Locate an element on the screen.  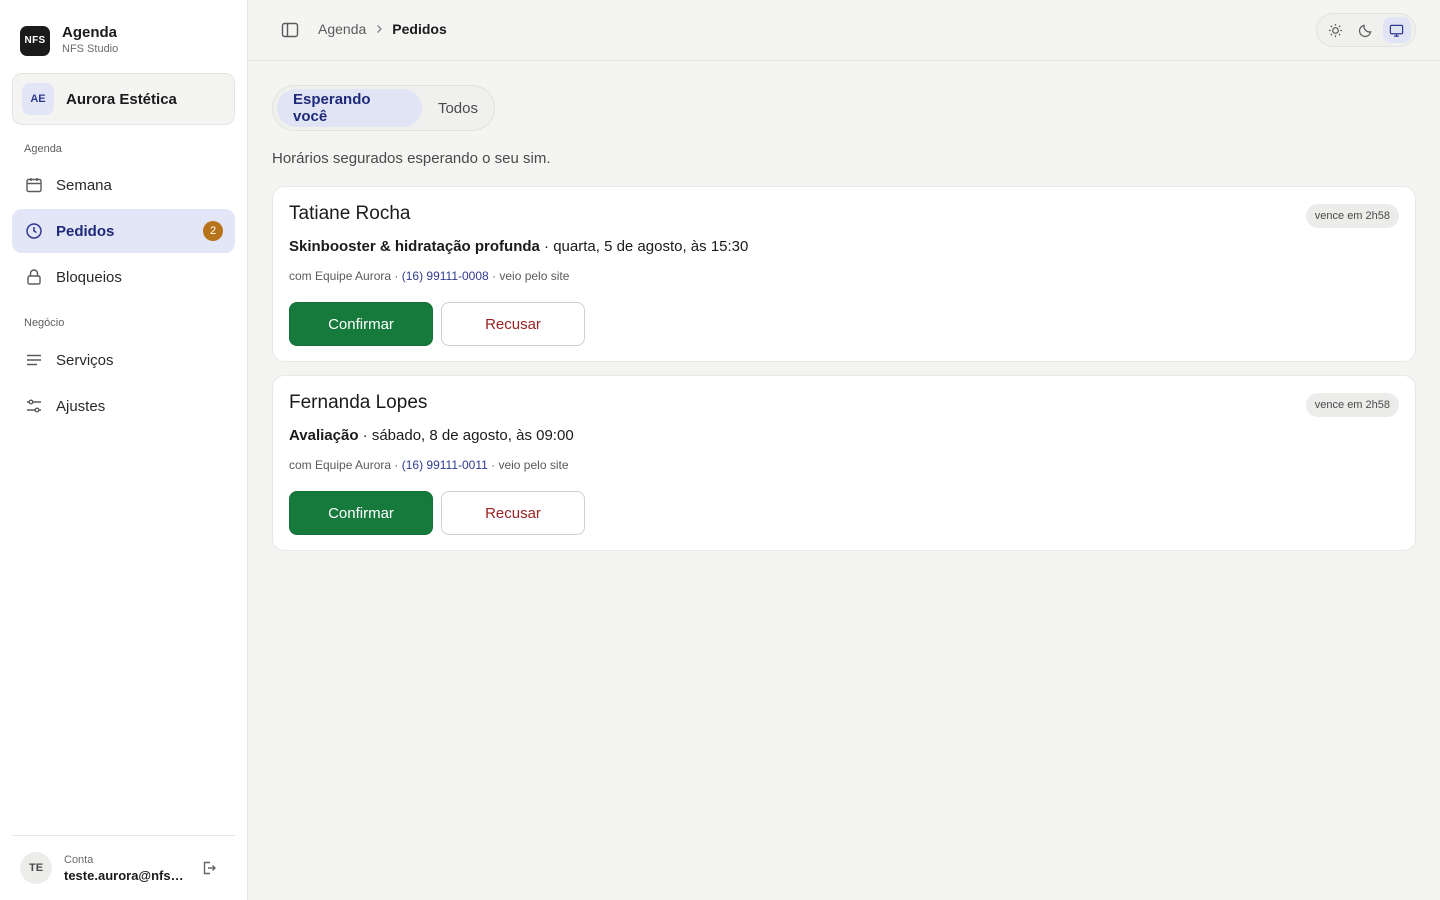
sidebar-item-label: Bloqueios is located at coordinates (89, 277).